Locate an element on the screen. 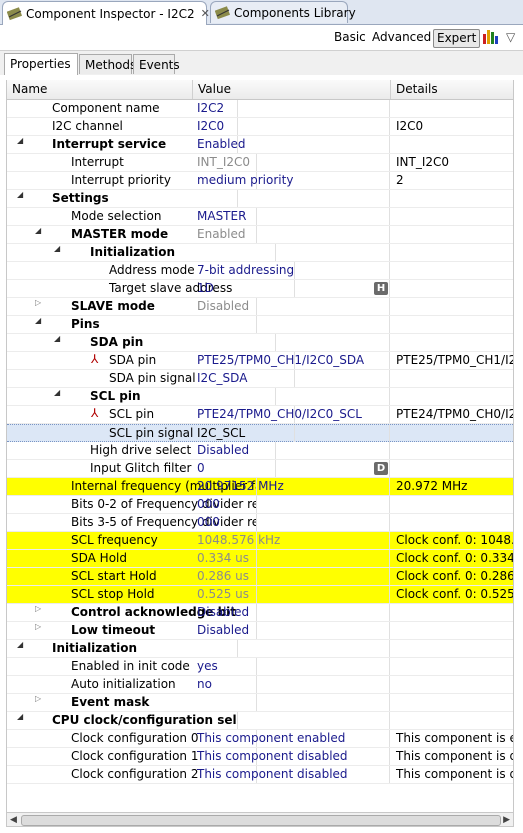  property-row: ◢ SDA pin is located at coordinates (260, 343).